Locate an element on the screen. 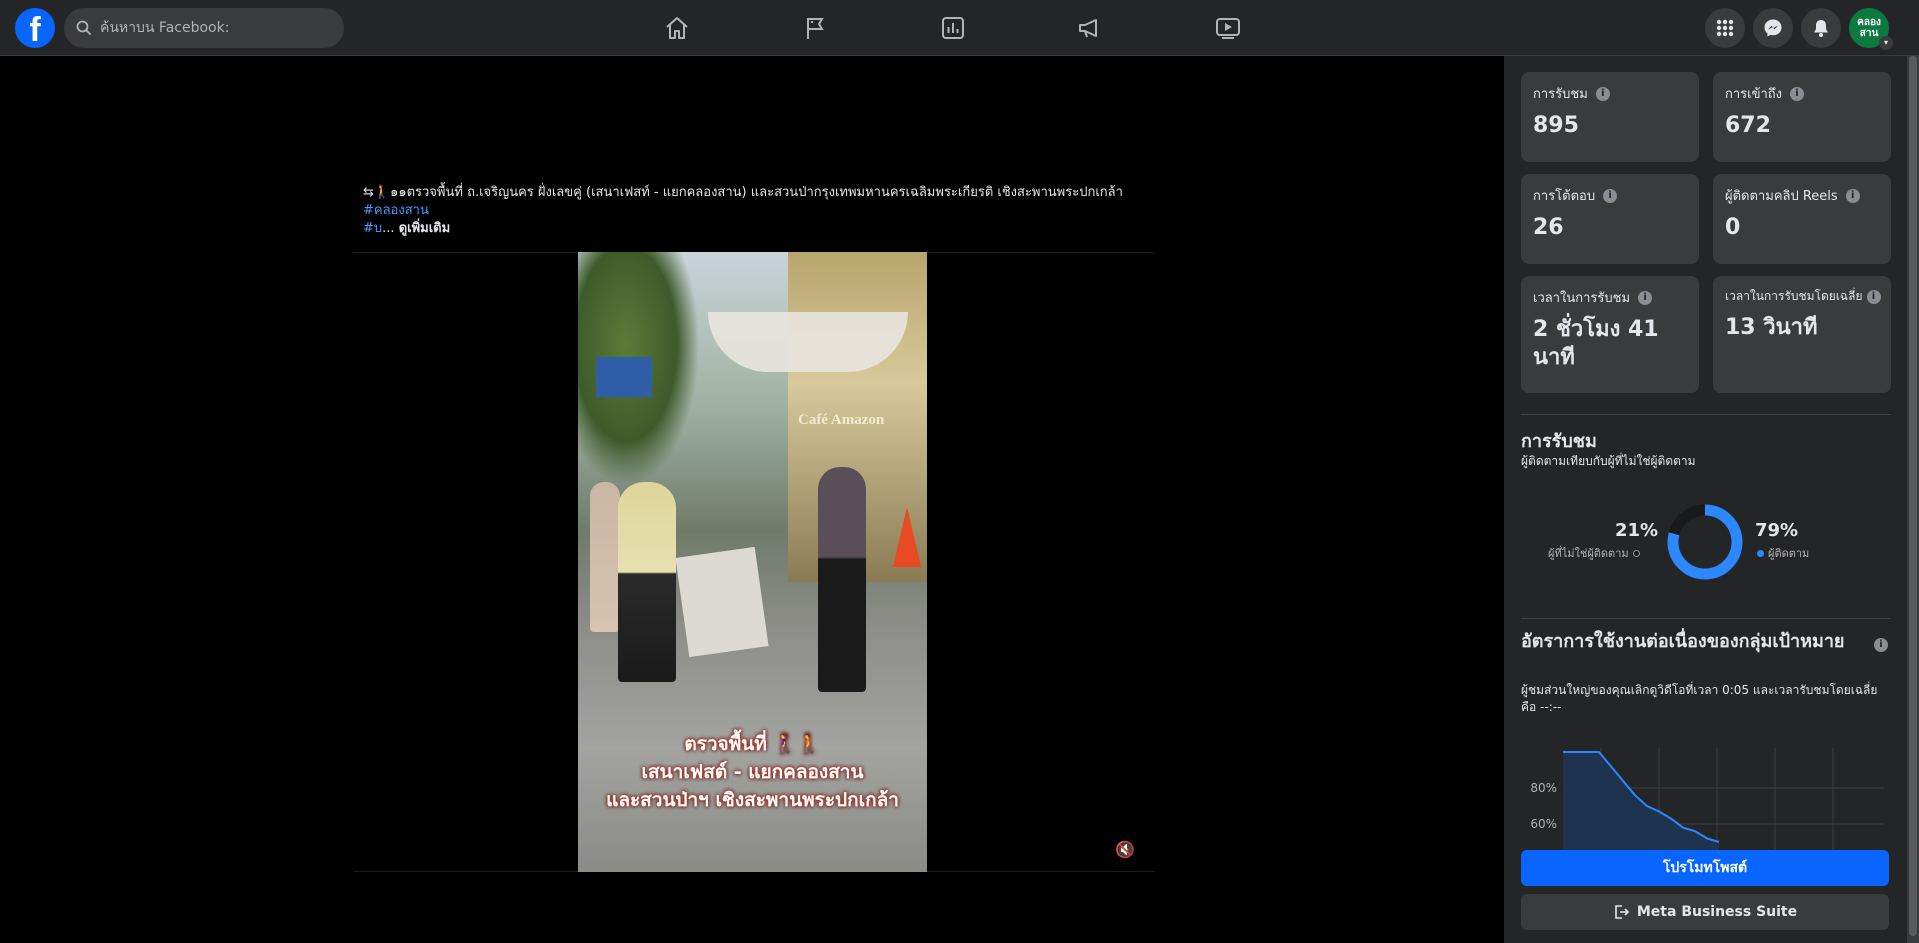 The height and width of the screenshot is (943, 1919). video-caption-line: และสวนป่าฯ เชิงสะพานพระปกเกล้า is located at coordinates (752, 800).